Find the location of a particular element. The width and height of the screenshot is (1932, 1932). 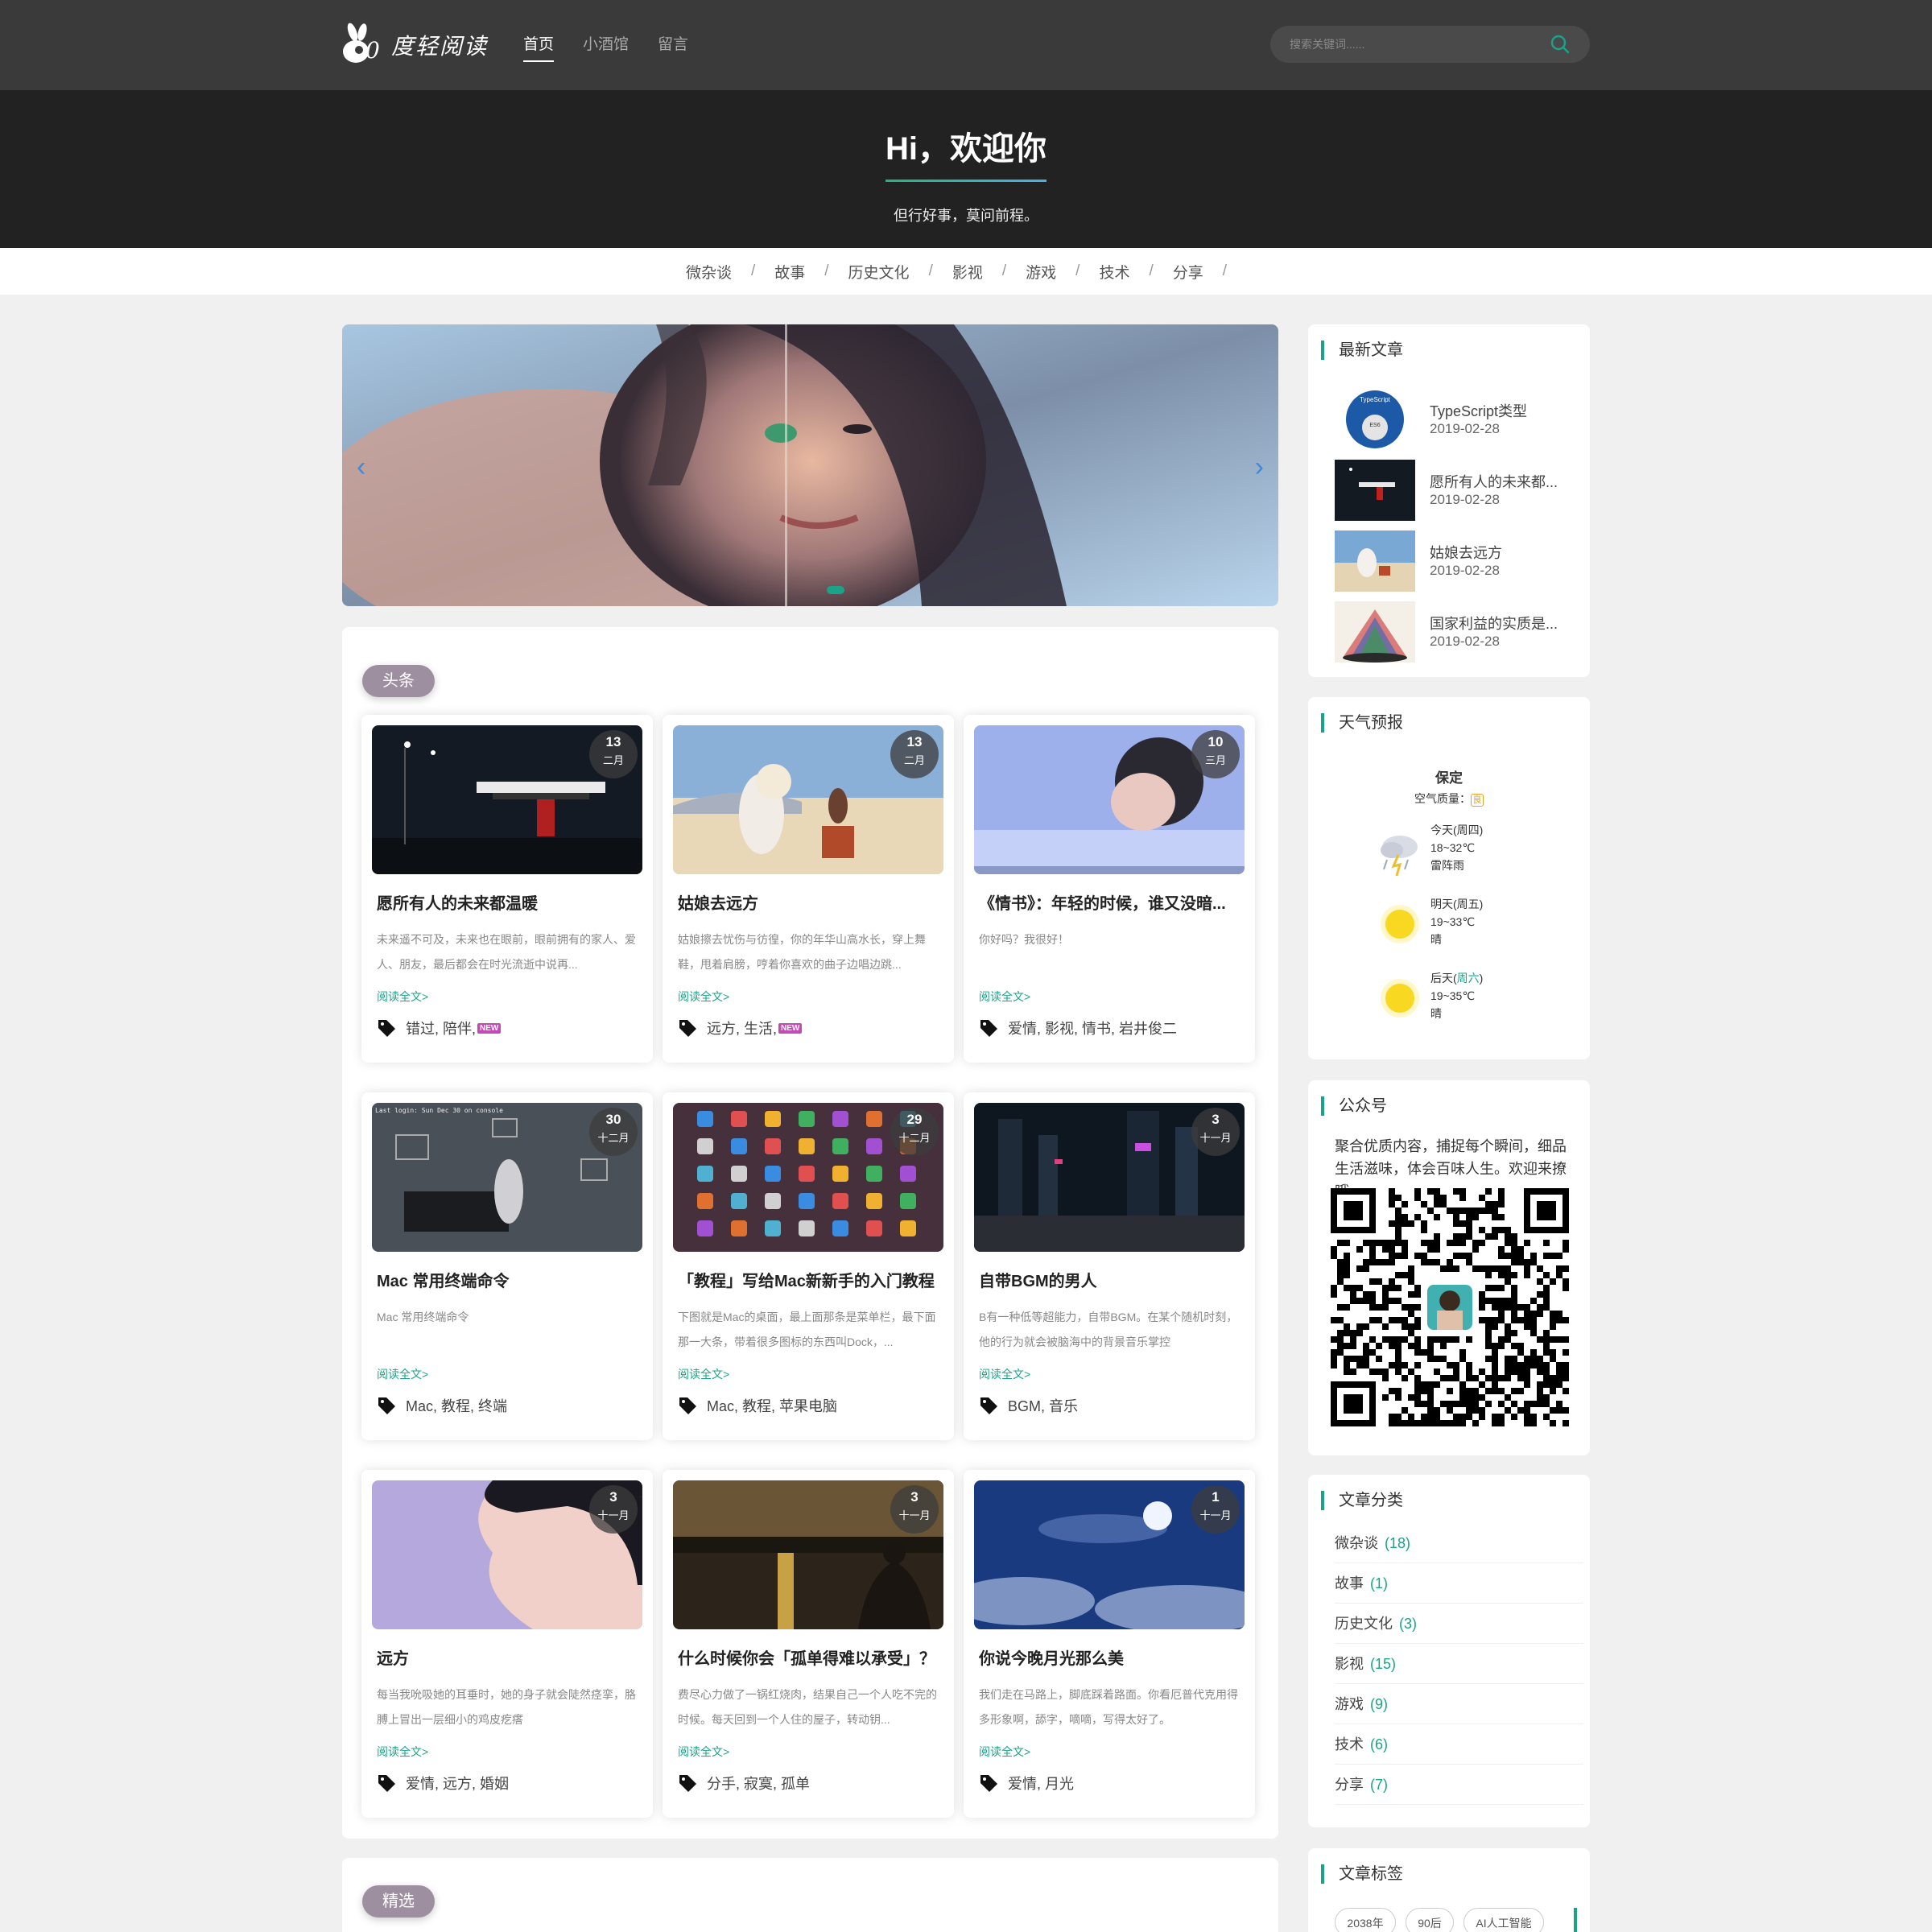

category-link: 游戏 is located at coordinates (1041, 272).